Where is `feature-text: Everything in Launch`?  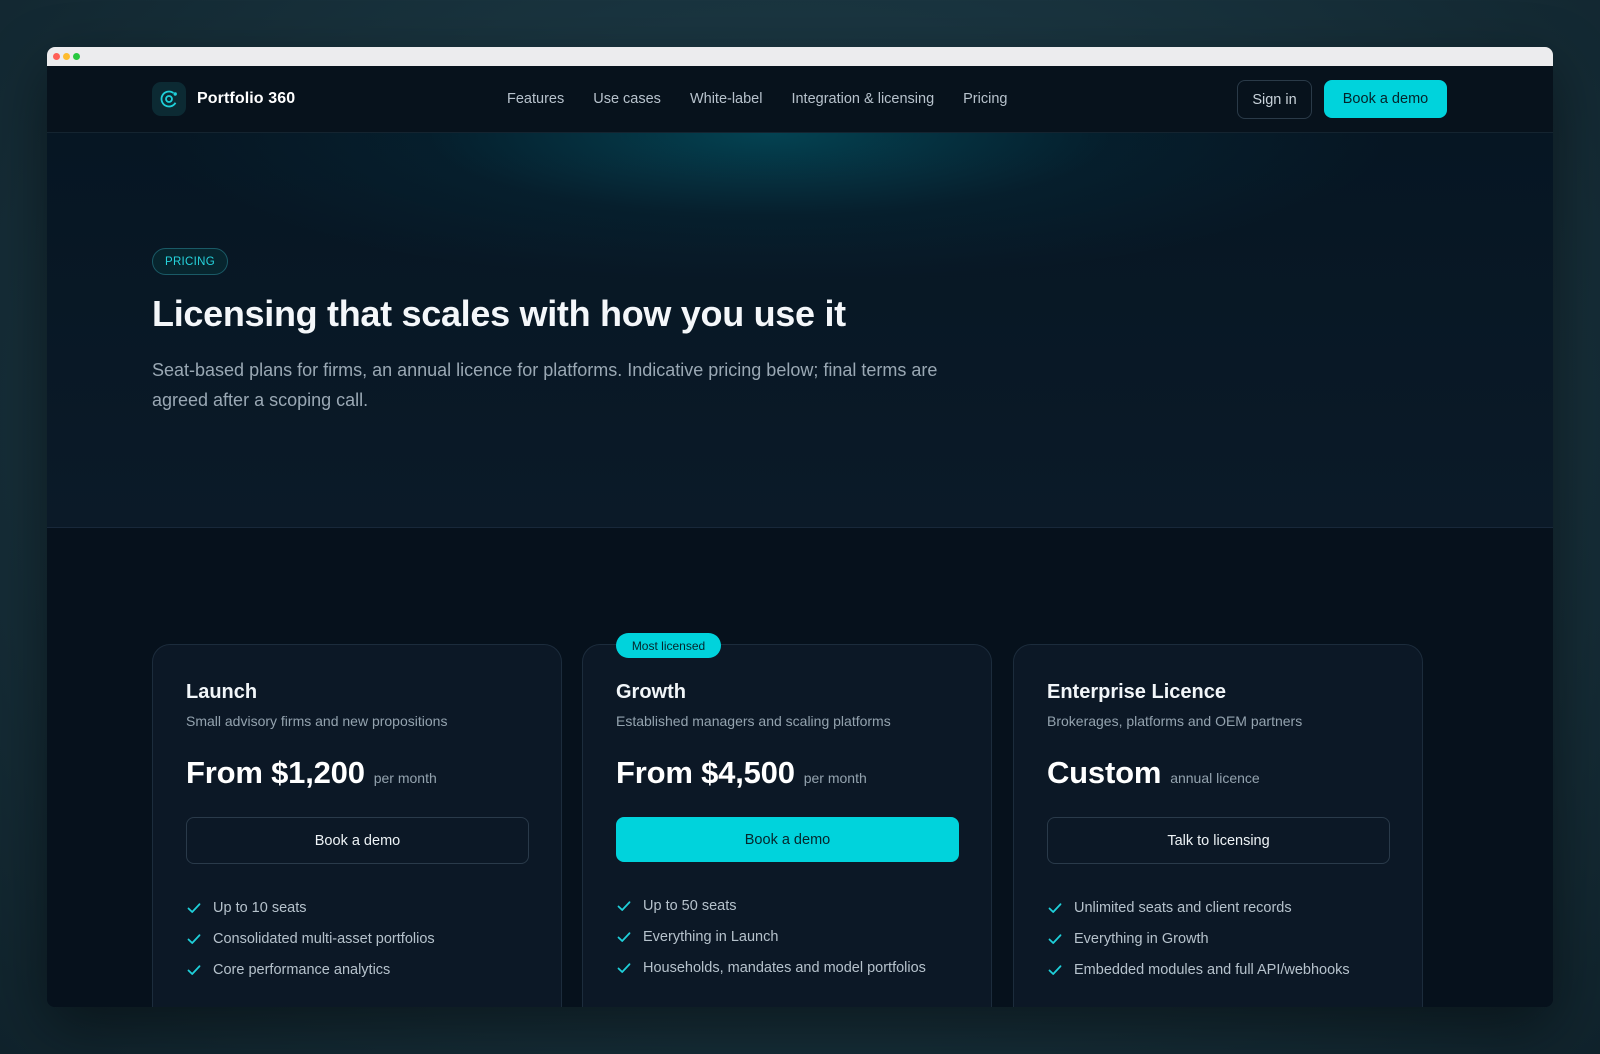
feature-text: Everything in Launch is located at coordinates (711, 936).